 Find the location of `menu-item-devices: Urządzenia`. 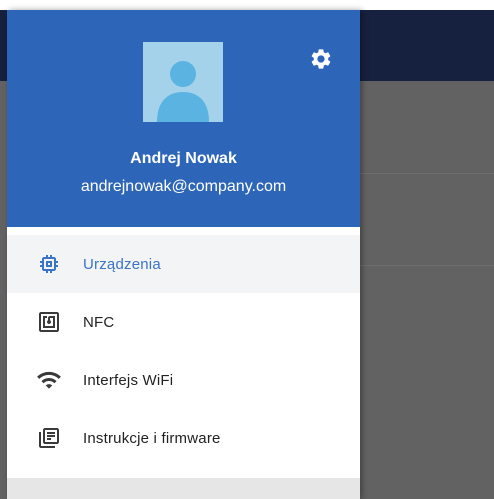

menu-item-devices: Urządzenia is located at coordinates (183, 264).